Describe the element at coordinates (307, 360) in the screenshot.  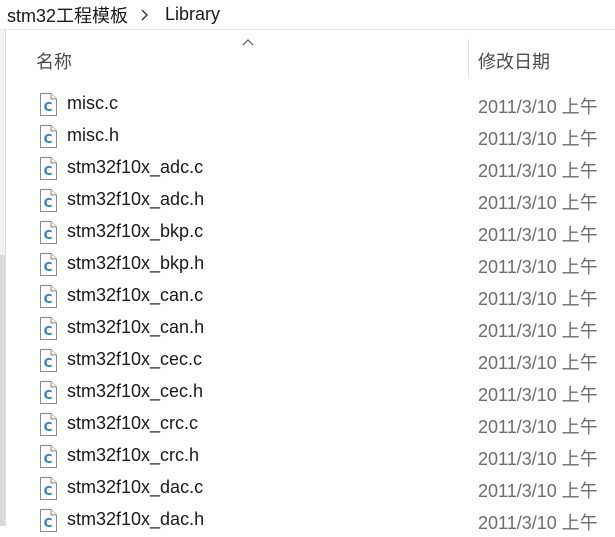
I see `file-row: Cstm32f10x_cec.c 2011/3/10 上午` at that location.